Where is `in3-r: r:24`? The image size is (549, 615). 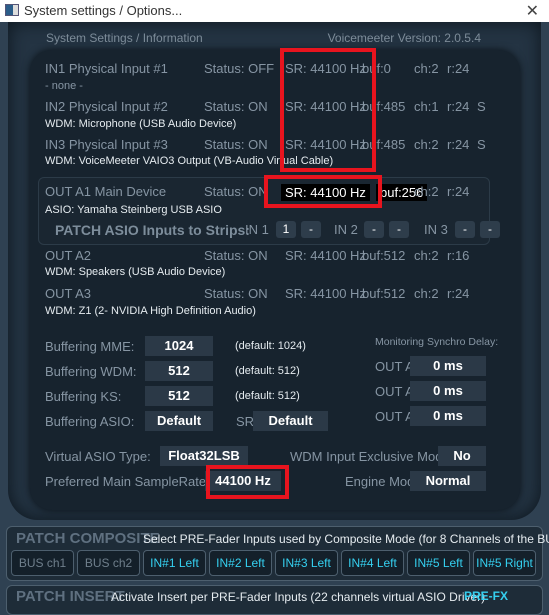 in3-r: r:24 is located at coordinates (458, 144).